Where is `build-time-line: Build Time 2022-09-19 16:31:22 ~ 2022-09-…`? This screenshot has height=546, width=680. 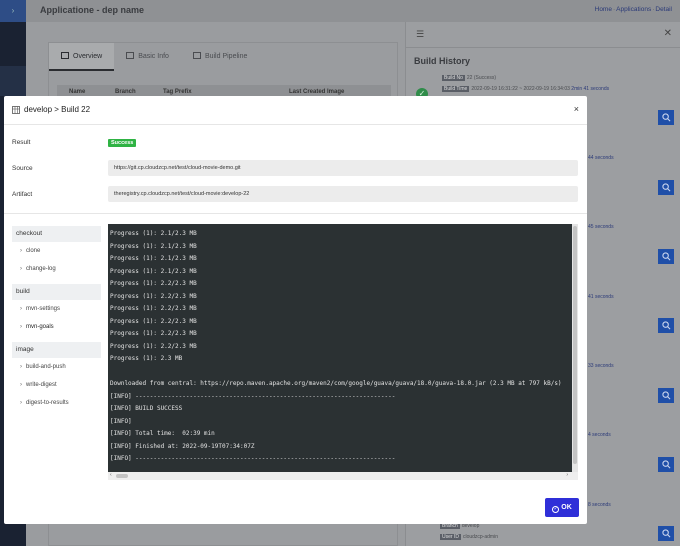
build-time-line: Build Time 2022-09-19 16:31:22 ~ 2022-09-… is located at coordinates (525, 89).